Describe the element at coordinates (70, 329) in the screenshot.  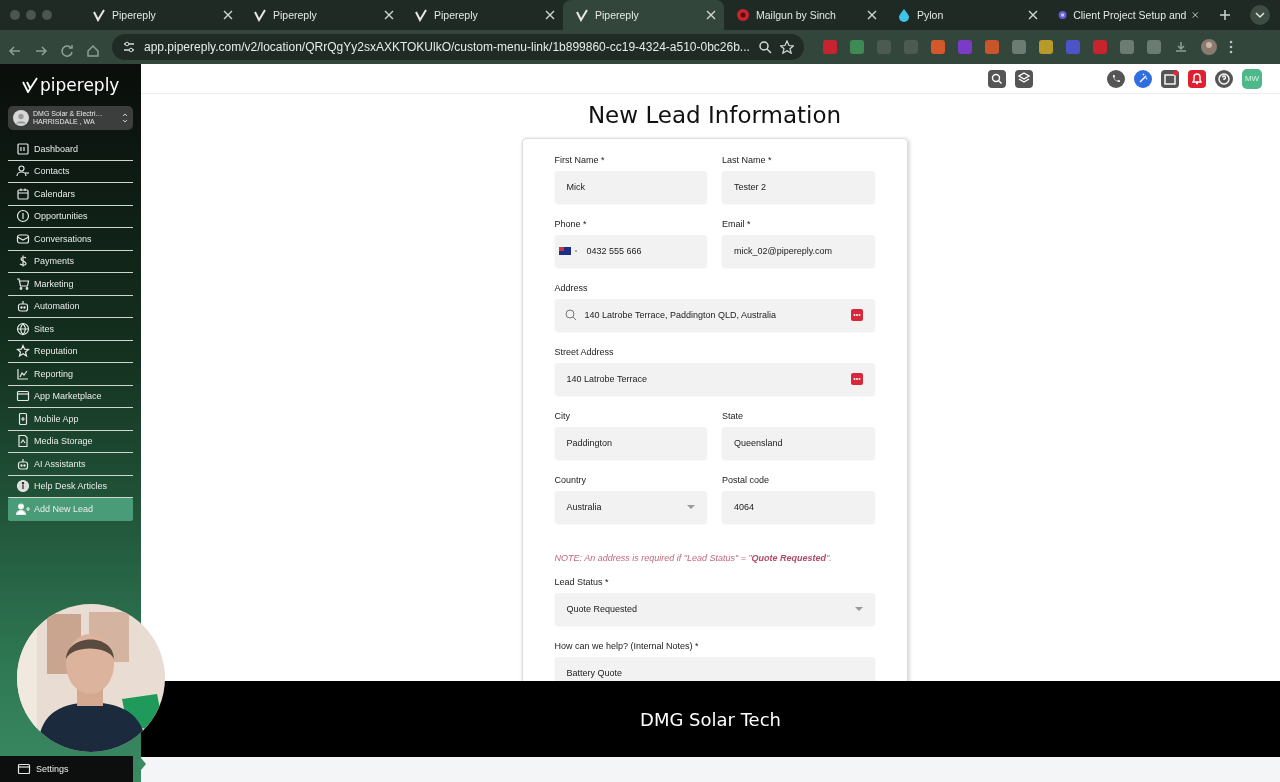
I see `sidebar-item: Sites` at that location.